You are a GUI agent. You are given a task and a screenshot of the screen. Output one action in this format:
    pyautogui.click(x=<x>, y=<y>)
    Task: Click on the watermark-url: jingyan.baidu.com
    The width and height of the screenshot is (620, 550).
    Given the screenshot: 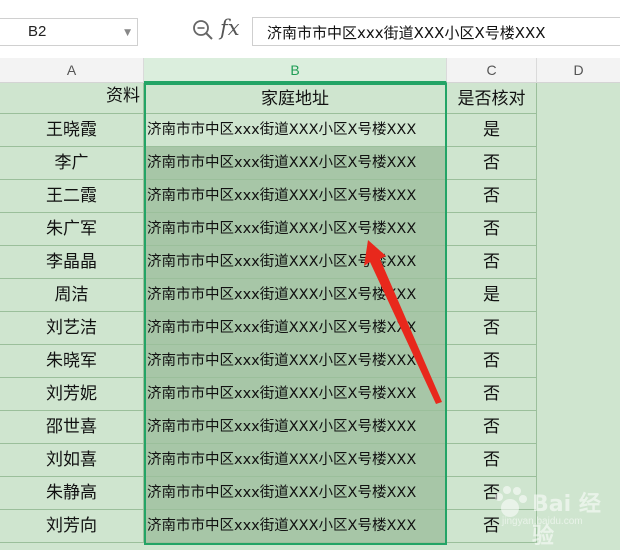 What is the action you would take?
    pyautogui.click(x=542, y=521)
    